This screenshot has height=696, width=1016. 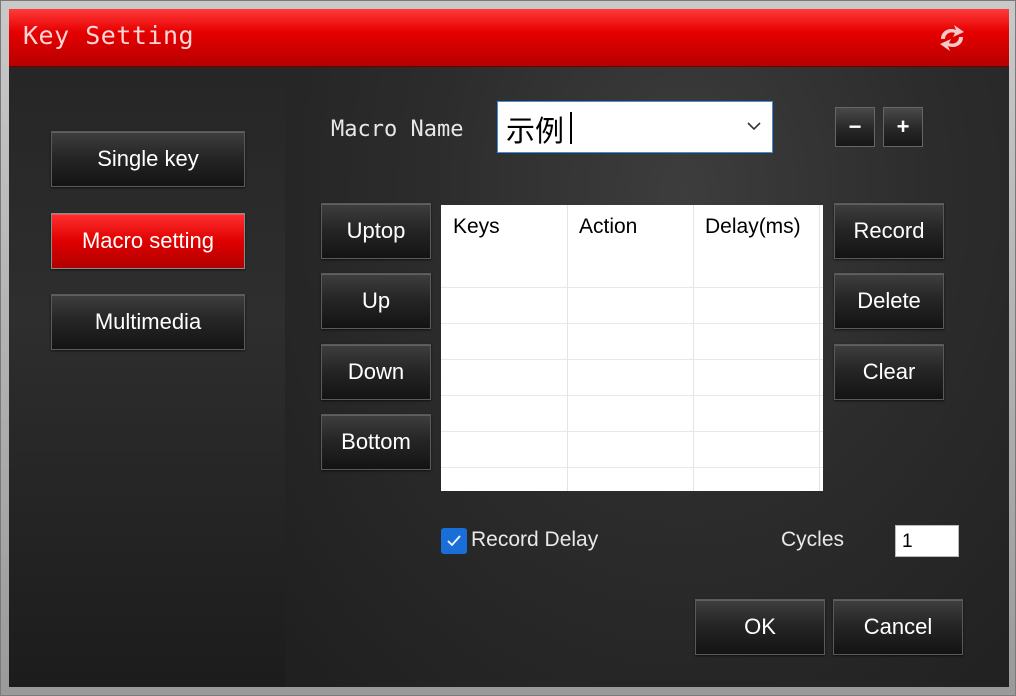 I want to click on column-header-action: Action, so click(x=608, y=226).